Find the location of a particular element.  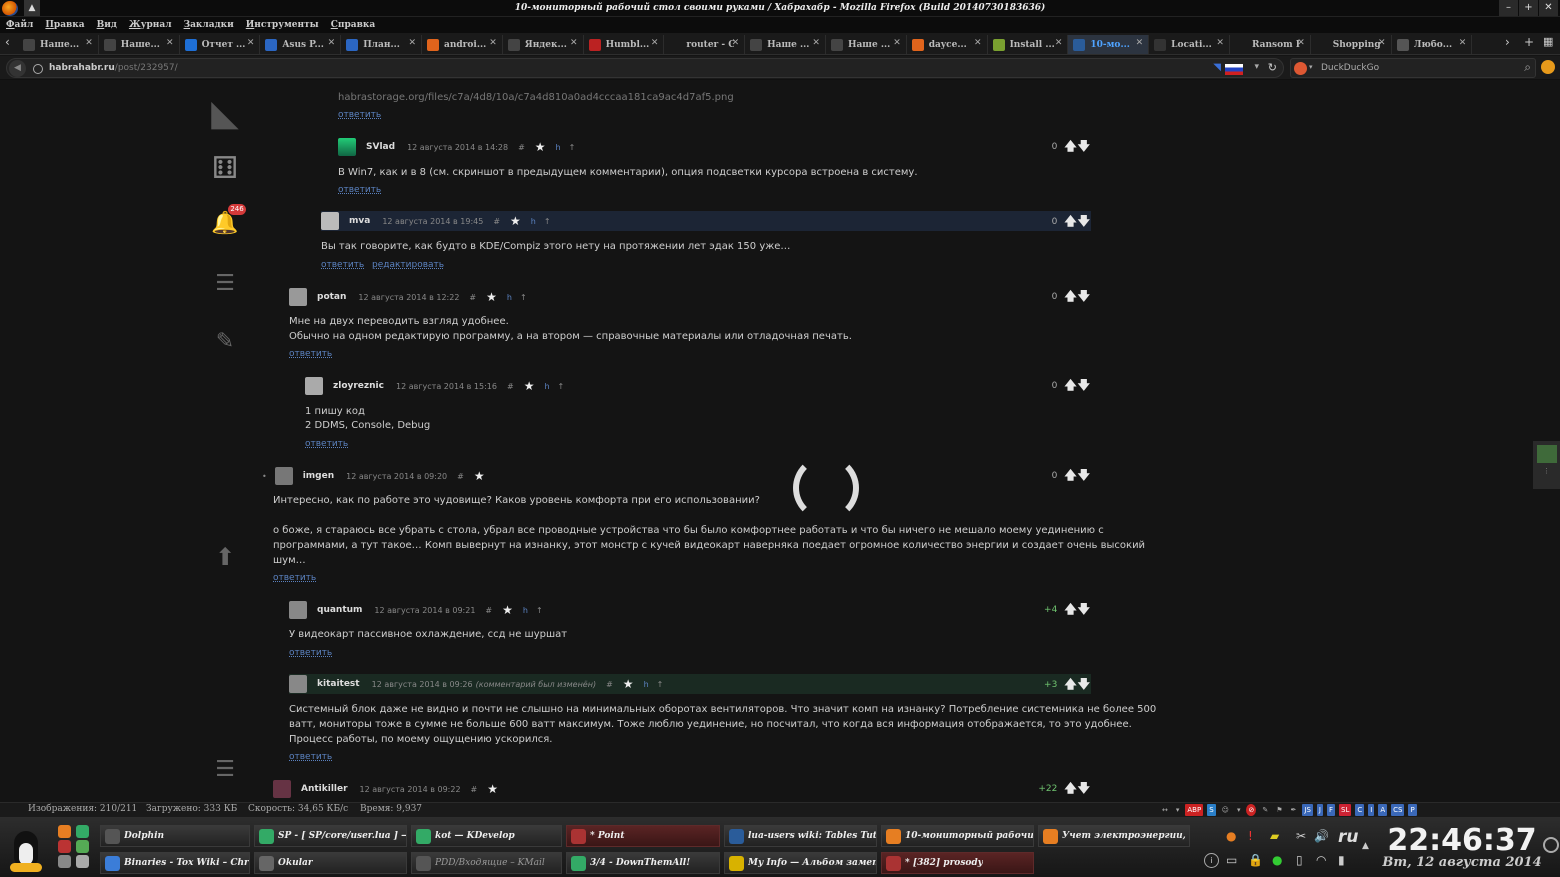

tool-launch-icon is located at coordinates (64, 861).